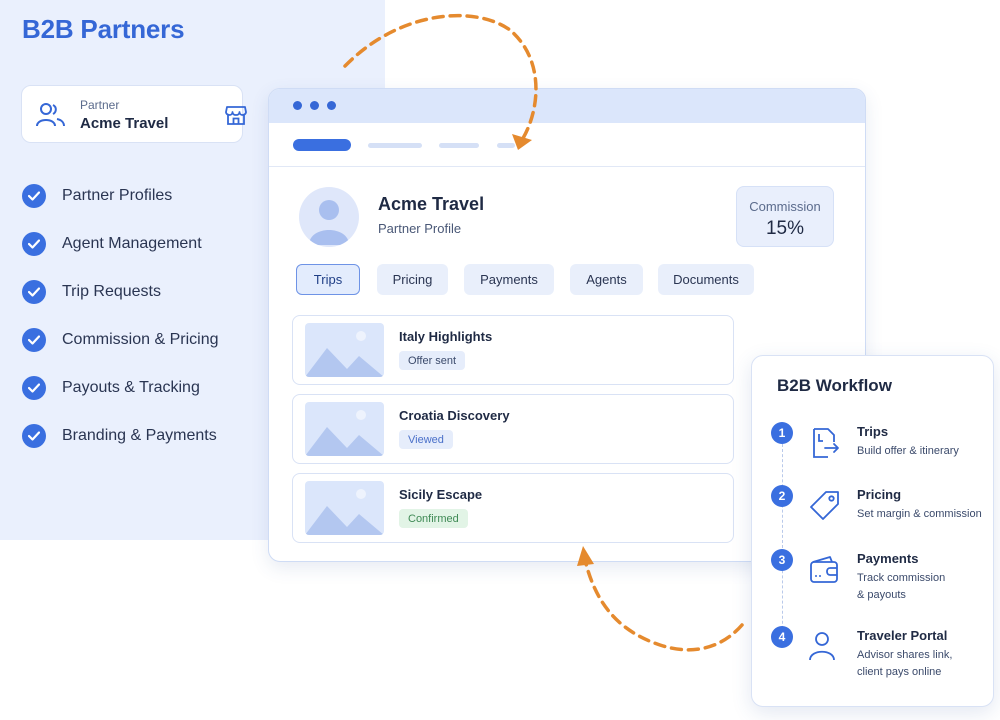 This screenshot has width=1000, height=720. What do you see at coordinates (888, 558) in the screenshot?
I see `step-name: Payments` at bounding box center [888, 558].